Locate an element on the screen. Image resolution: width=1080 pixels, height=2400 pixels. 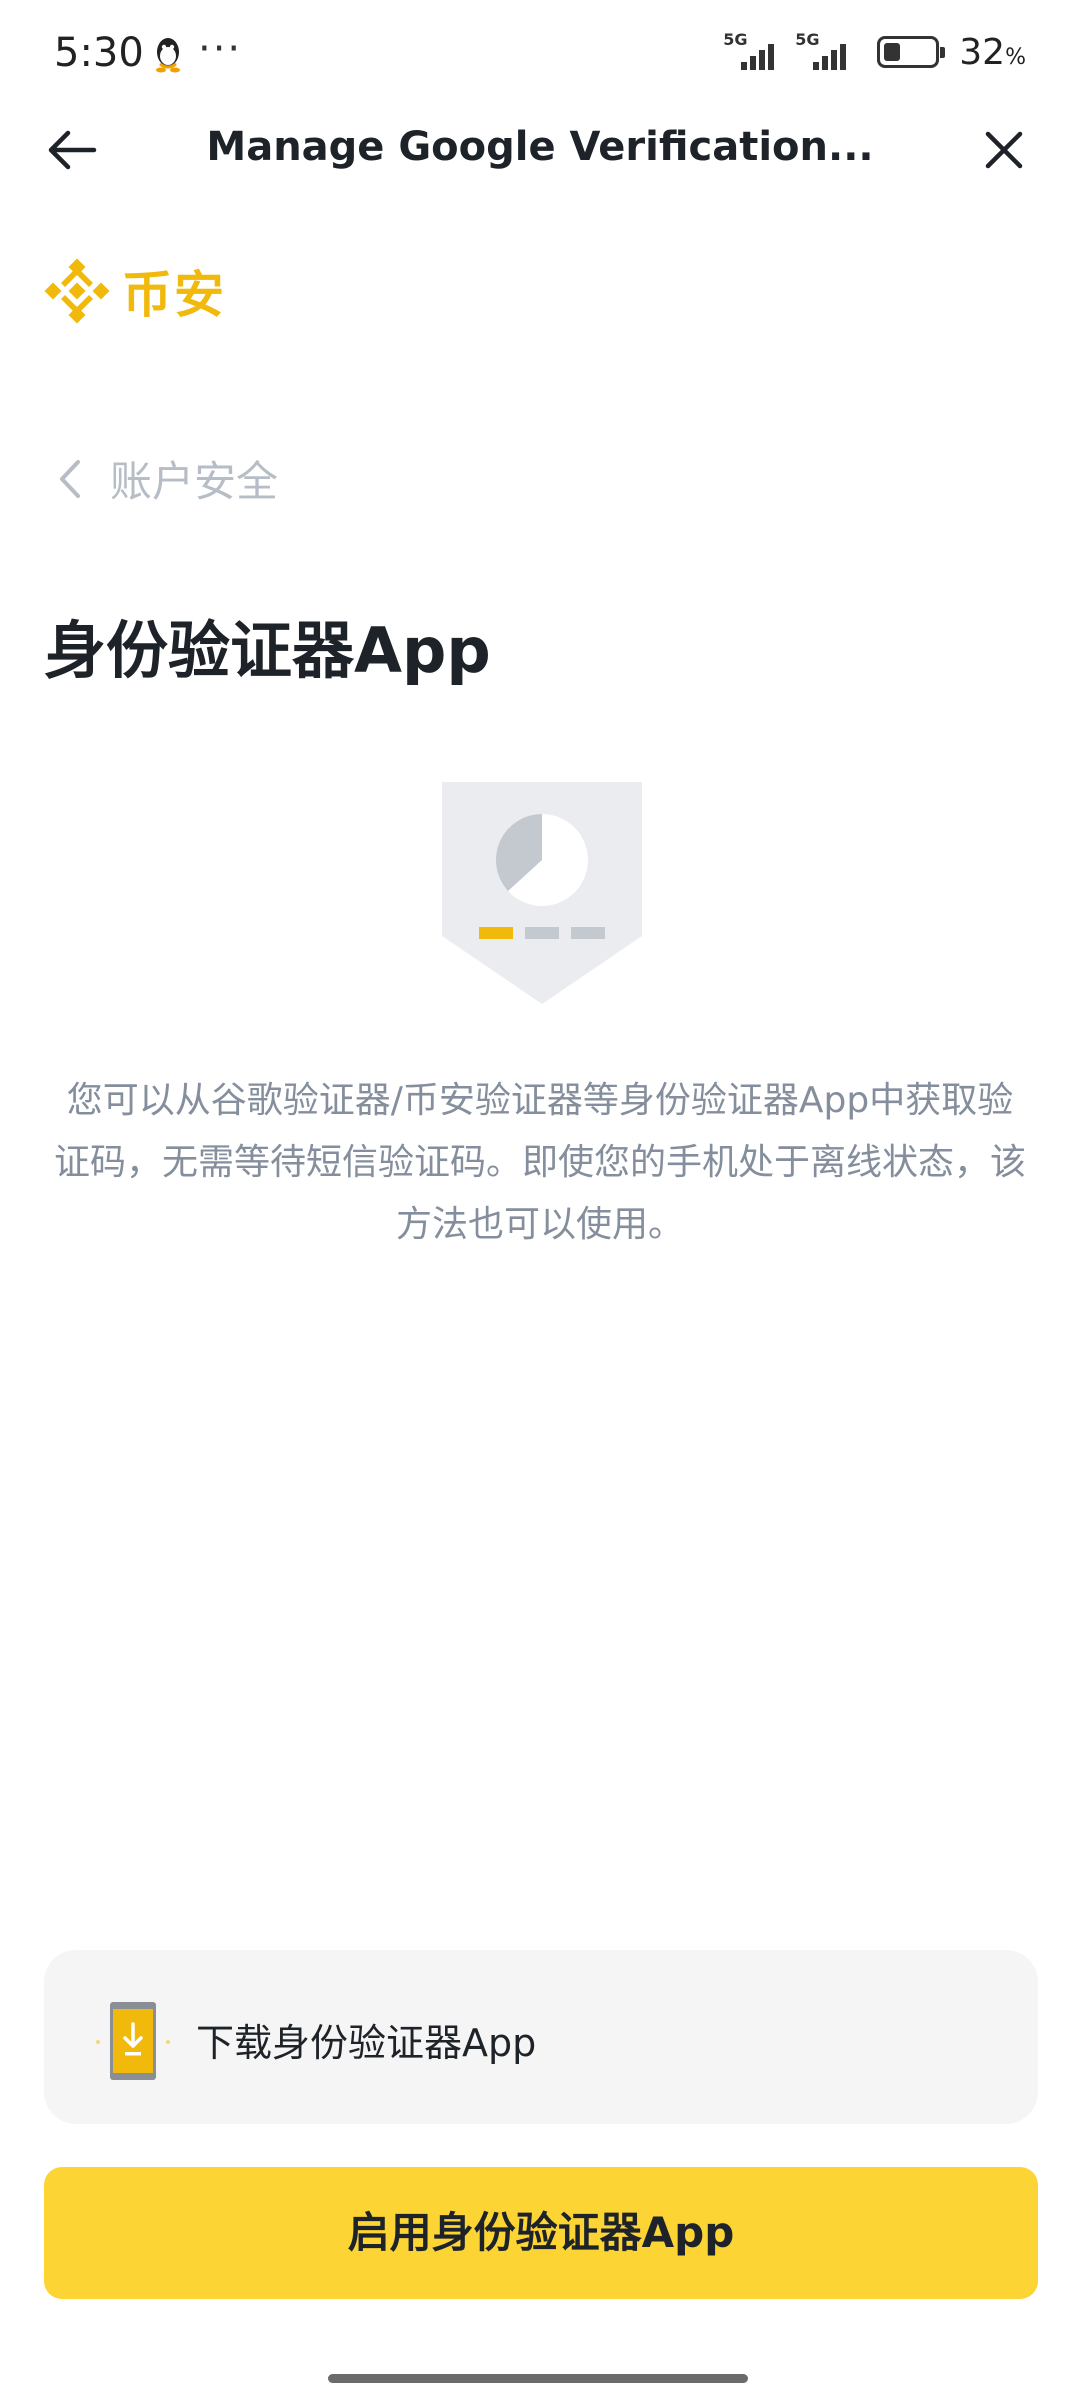
home-indicator is located at coordinates (538, 2378).